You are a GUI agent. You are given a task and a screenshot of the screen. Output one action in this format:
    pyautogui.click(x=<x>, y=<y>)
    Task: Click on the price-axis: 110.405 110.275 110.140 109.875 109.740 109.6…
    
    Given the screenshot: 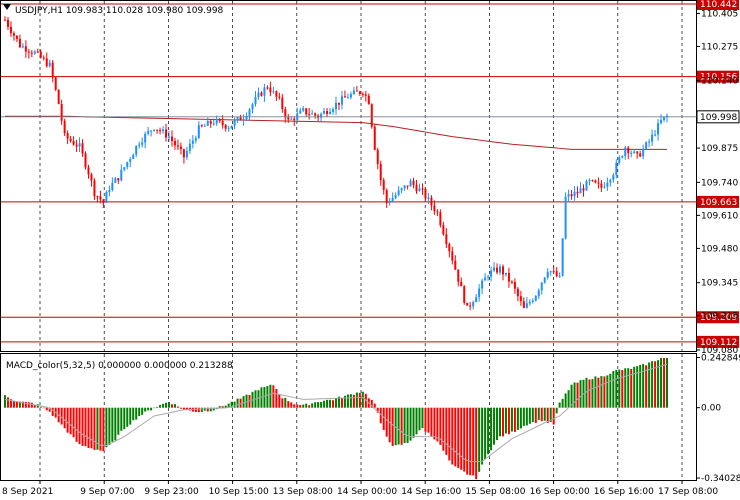 What is the action you would take?
    pyautogui.click(x=718, y=182)
    